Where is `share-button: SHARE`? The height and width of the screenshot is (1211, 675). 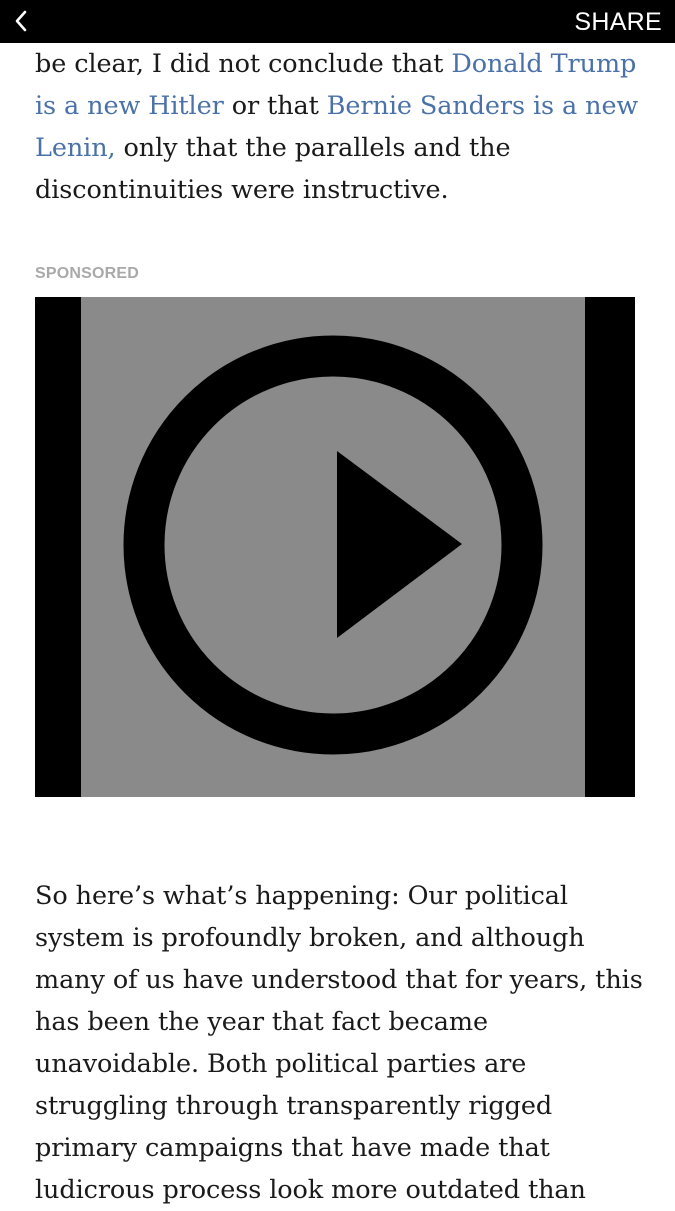 share-button: SHARE is located at coordinates (618, 21).